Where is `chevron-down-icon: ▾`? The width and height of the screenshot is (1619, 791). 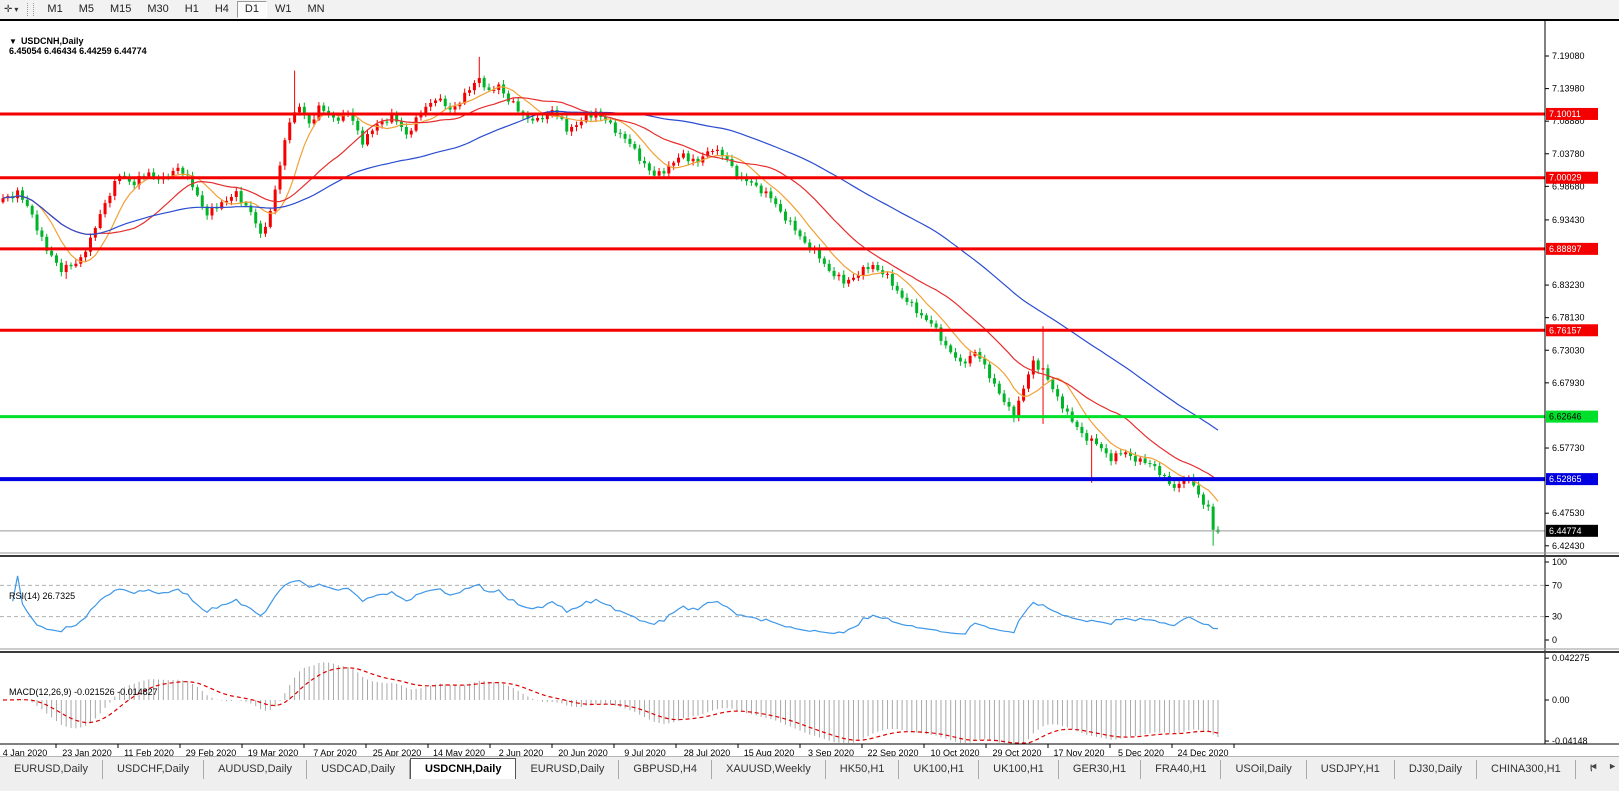 chevron-down-icon: ▾ is located at coordinates (16, 9).